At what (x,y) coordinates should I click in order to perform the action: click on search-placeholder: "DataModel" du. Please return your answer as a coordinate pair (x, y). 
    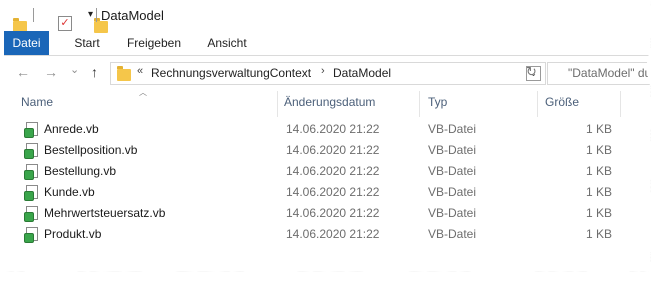
    Looking at the image, I should click on (609, 73).